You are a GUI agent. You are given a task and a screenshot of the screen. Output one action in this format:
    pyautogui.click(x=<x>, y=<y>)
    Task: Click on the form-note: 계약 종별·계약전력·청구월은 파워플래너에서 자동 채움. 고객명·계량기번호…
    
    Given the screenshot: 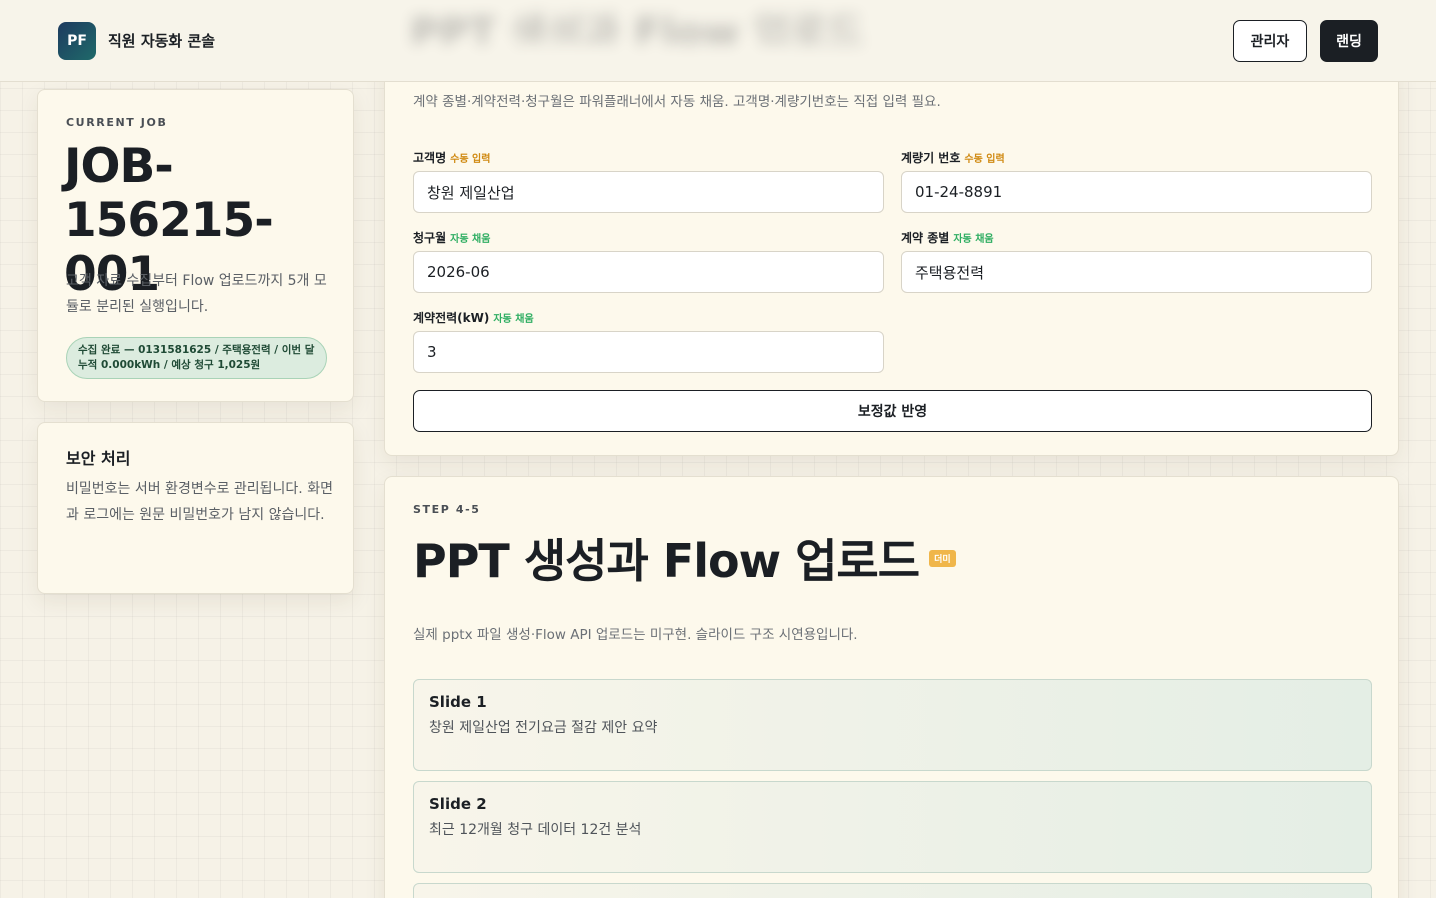 What is the action you would take?
    pyautogui.click(x=677, y=102)
    